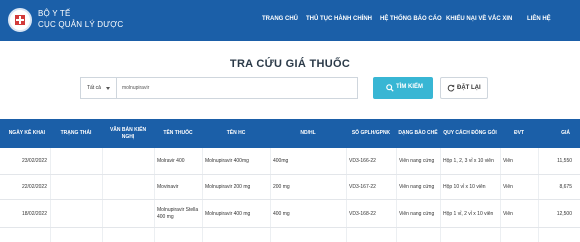 Image resolution: width=580 pixels, height=242 pixels. I want to click on col-recommendation-doc: VĂN BẢN KIẾN NGHỊ, so click(128, 133).